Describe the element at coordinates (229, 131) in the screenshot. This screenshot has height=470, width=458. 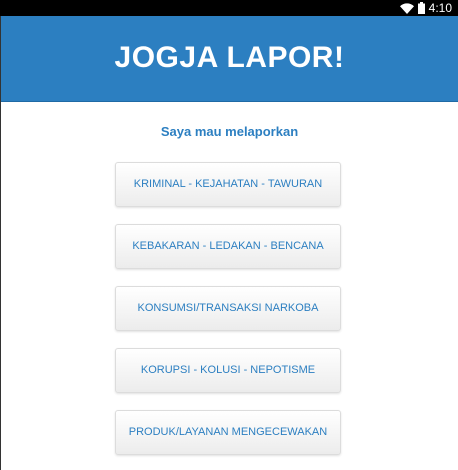
I see `report-prompt: Saya mau melaporkan` at that location.